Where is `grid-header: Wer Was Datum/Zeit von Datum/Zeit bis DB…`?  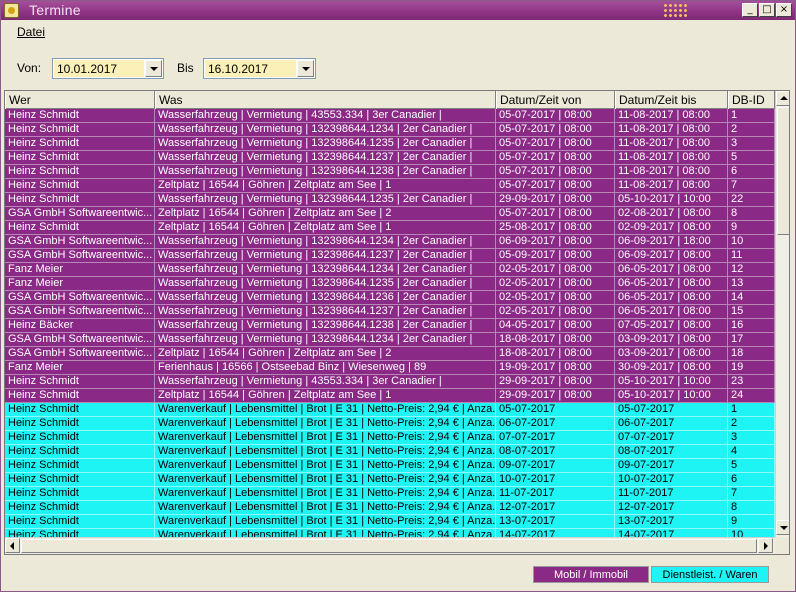 grid-header: Wer Was Datum/Zeit von Datum/Zeit bis DB… is located at coordinates (390, 100).